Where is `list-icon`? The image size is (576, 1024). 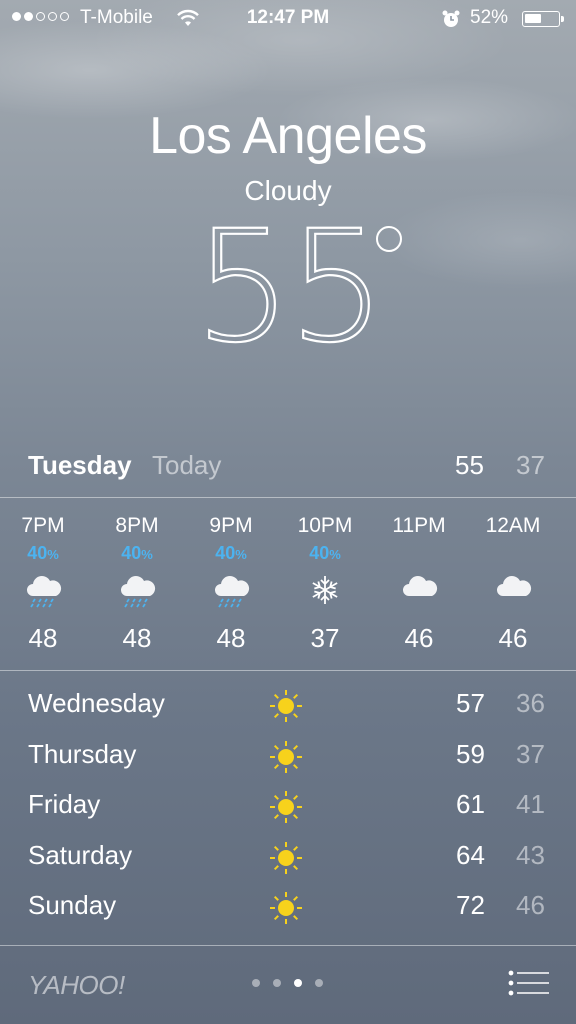 list-icon is located at coordinates (529, 983).